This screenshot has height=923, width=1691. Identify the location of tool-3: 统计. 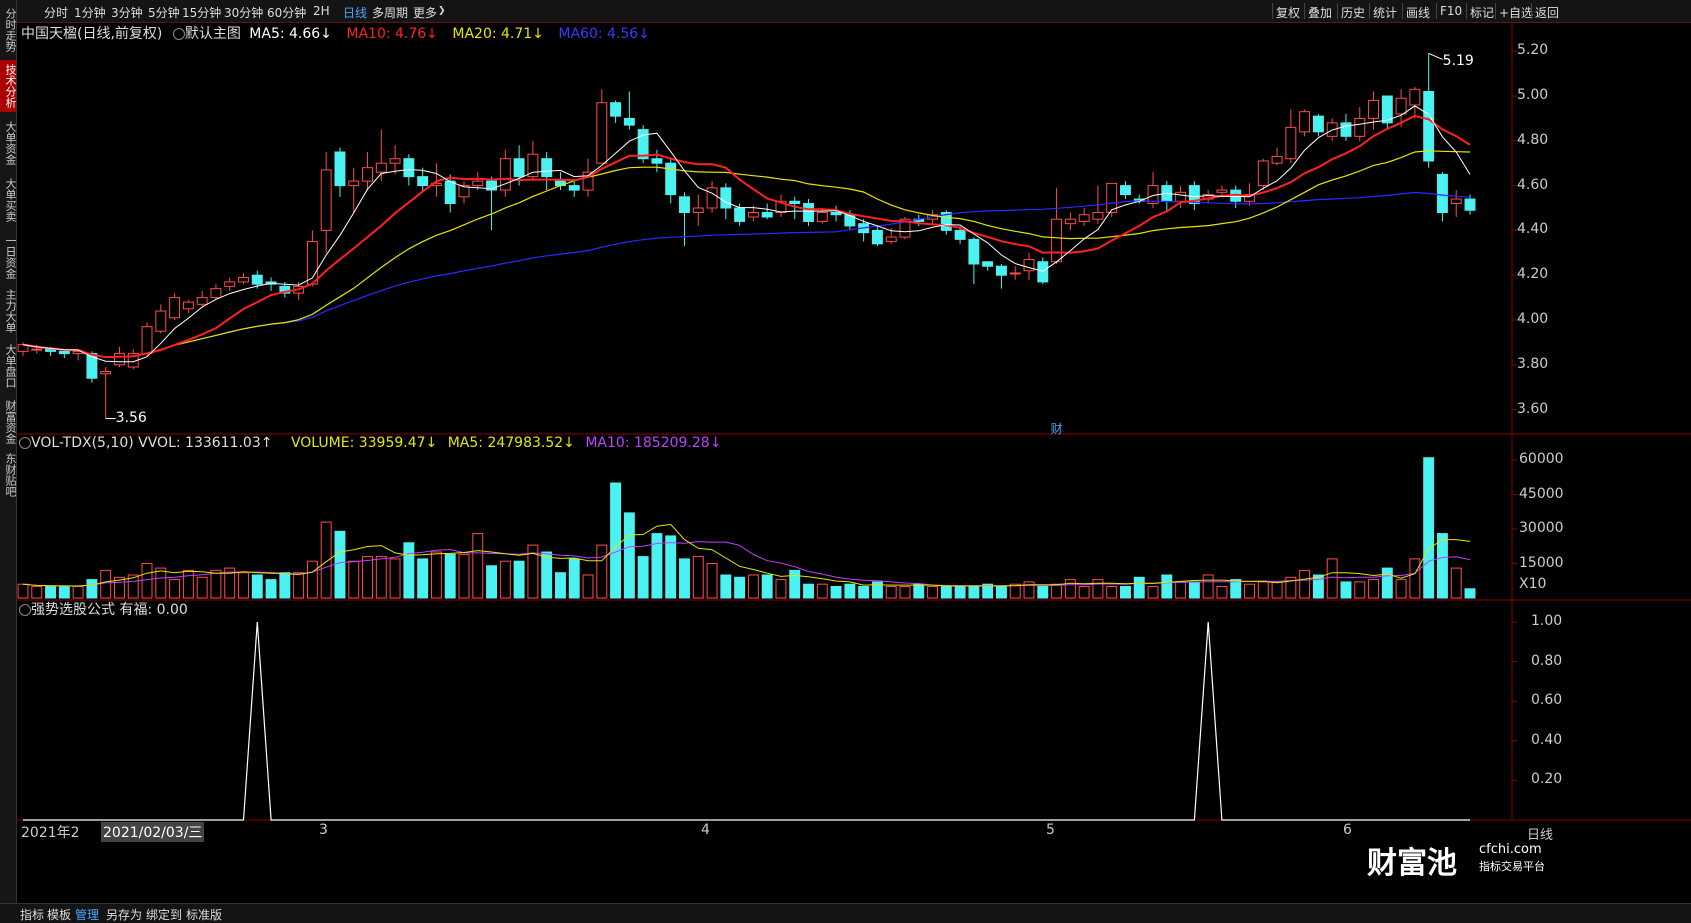
(1385, 12).